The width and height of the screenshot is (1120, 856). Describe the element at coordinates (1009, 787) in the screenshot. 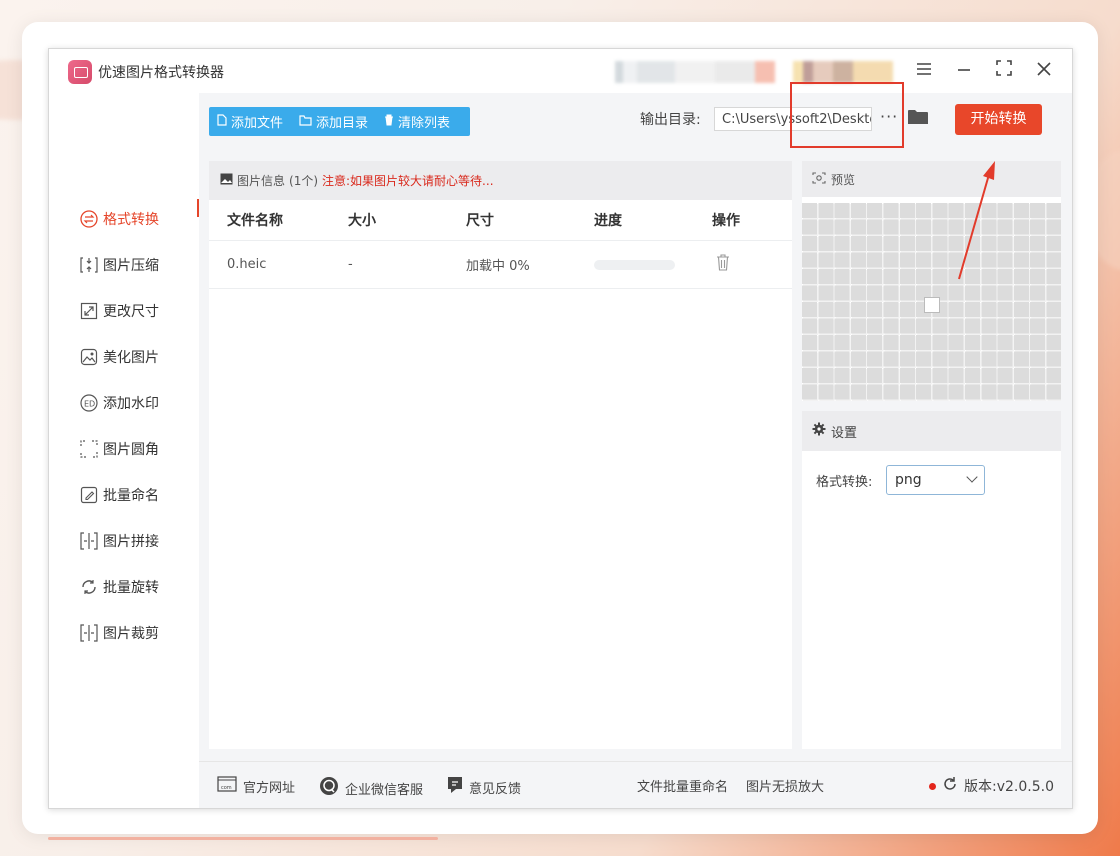

I see `version-label: 版本:v2.0.5.0` at that location.